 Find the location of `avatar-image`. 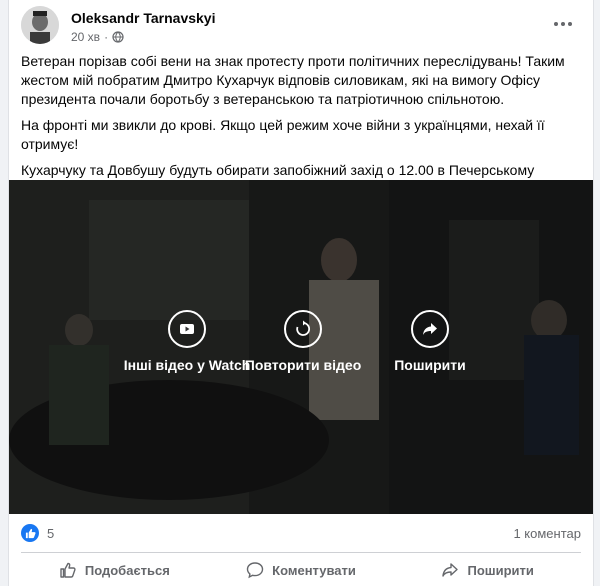

avatar-image is located at coordinates (40, 25).